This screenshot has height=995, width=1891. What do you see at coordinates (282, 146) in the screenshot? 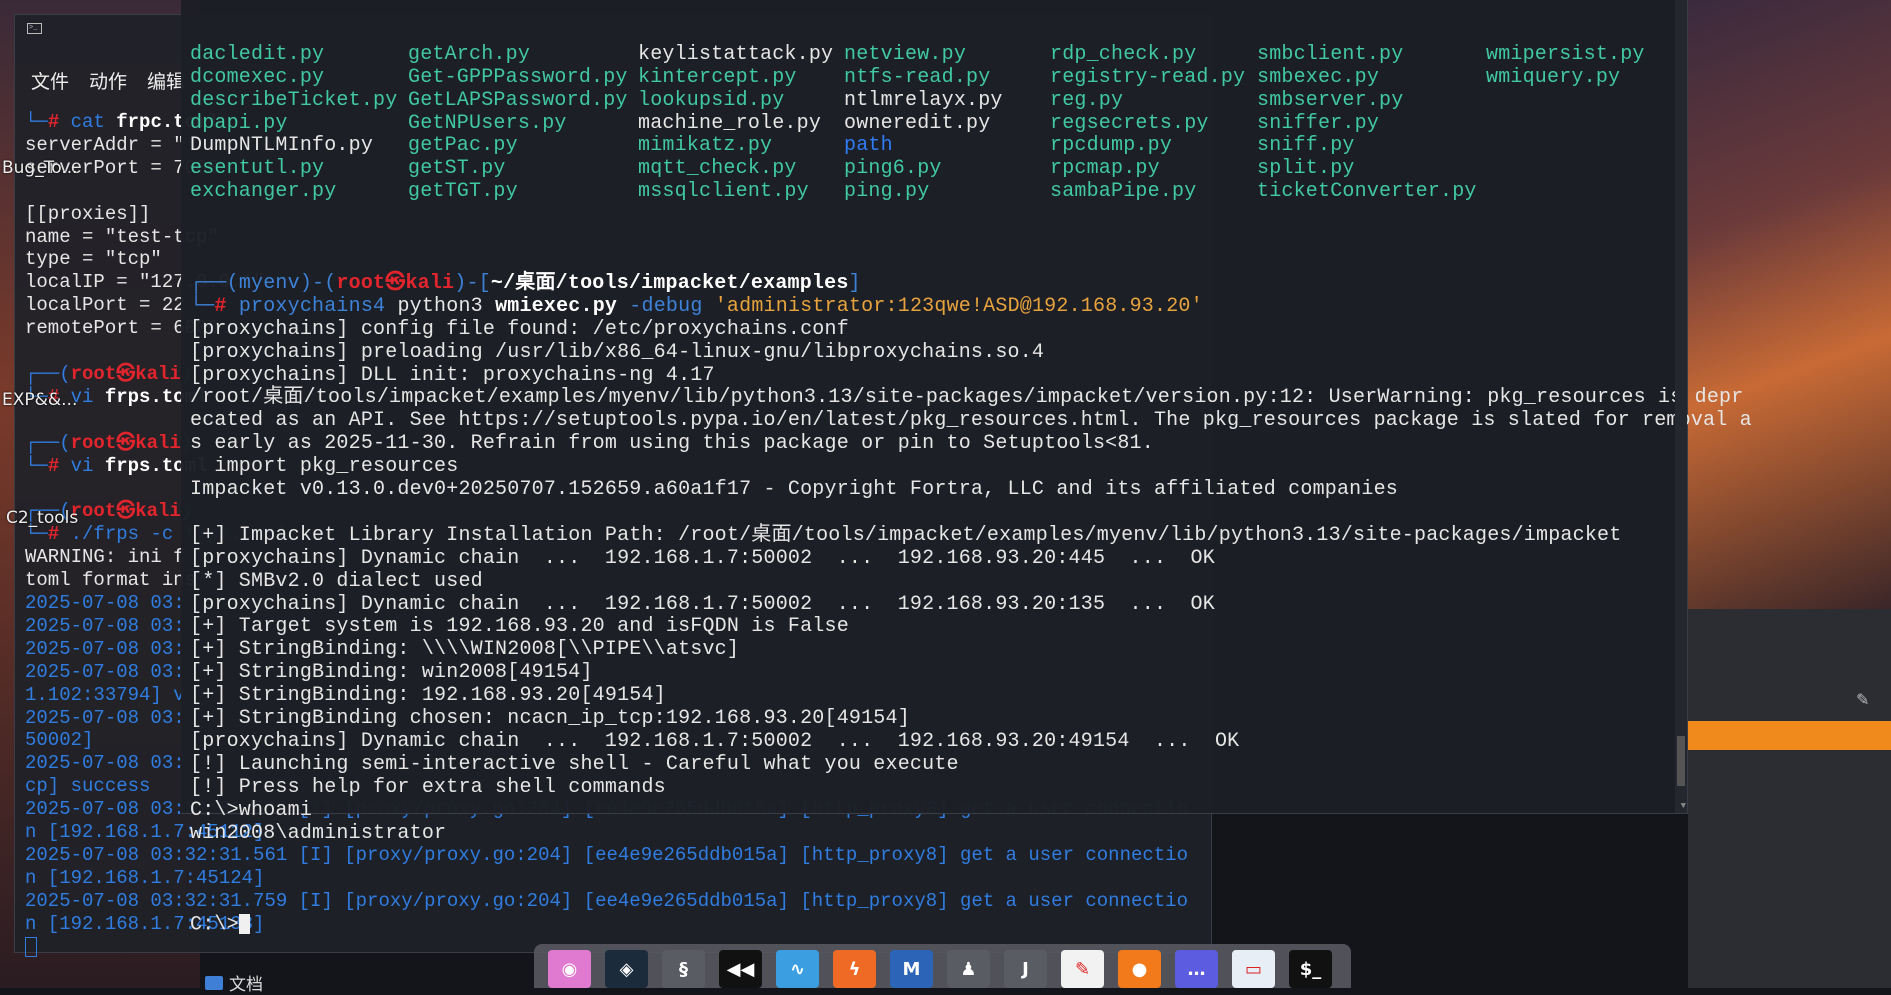
I see `file-entry: DumpNTLMInfo.py` at bounding box center [282, 146].